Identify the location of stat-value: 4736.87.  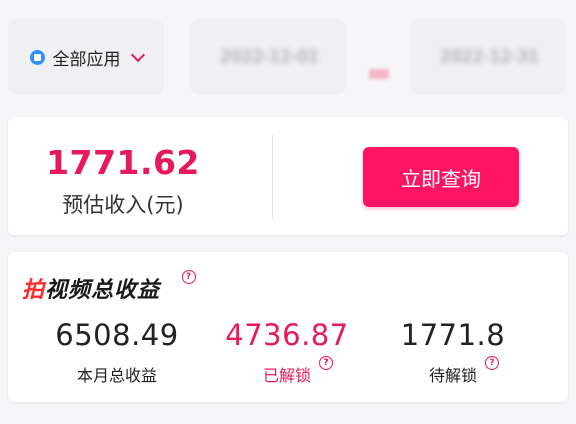
(287, 335).